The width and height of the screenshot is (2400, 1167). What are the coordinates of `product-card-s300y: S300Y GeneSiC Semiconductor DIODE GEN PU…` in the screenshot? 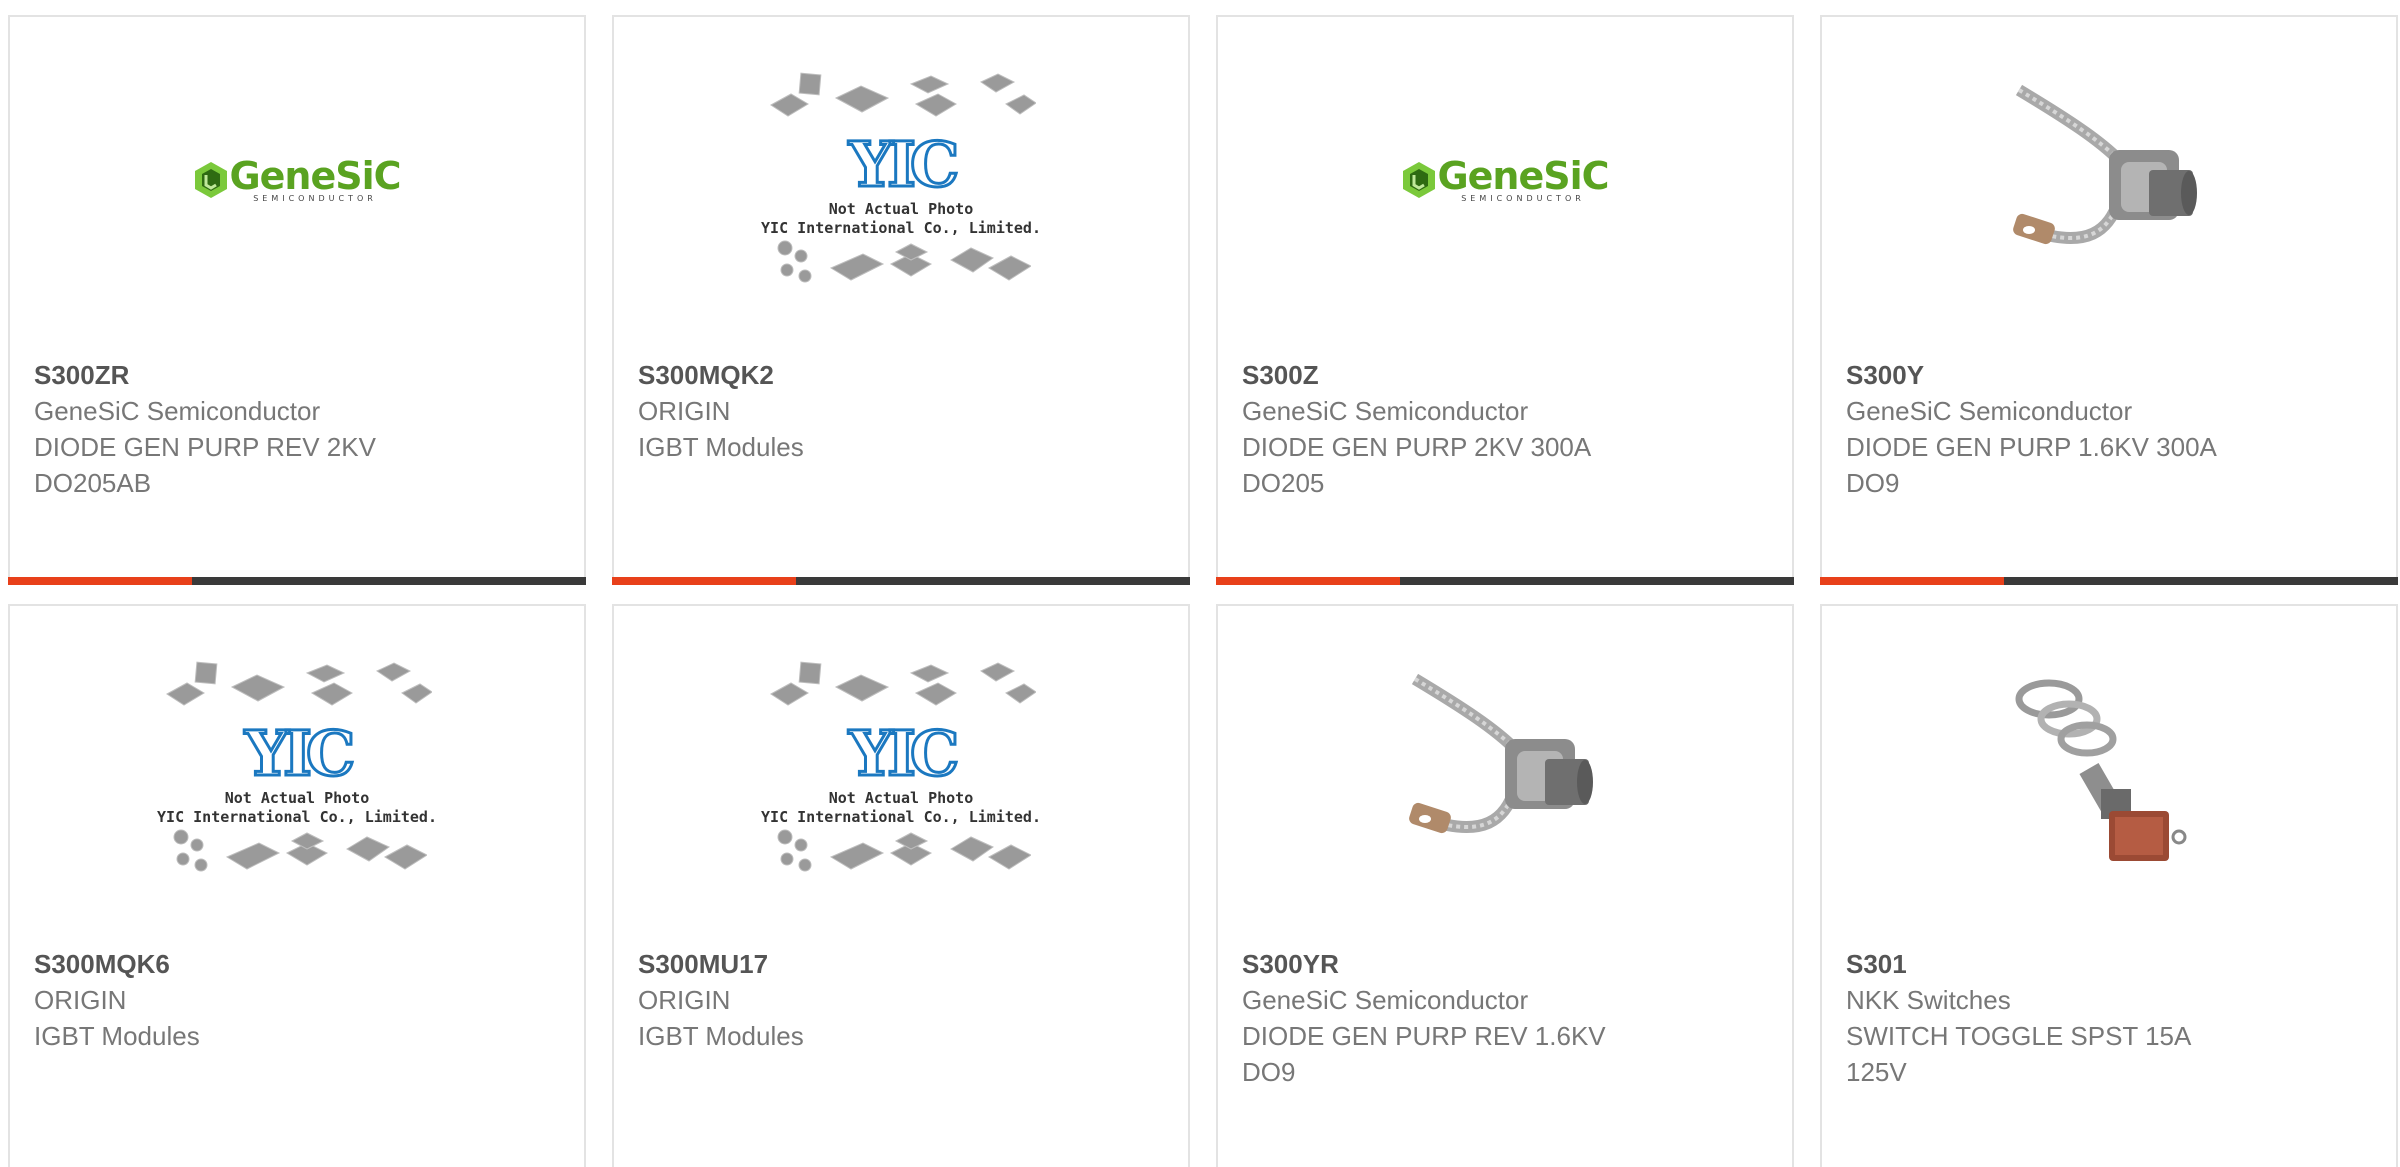 It's located at (2109, 300).